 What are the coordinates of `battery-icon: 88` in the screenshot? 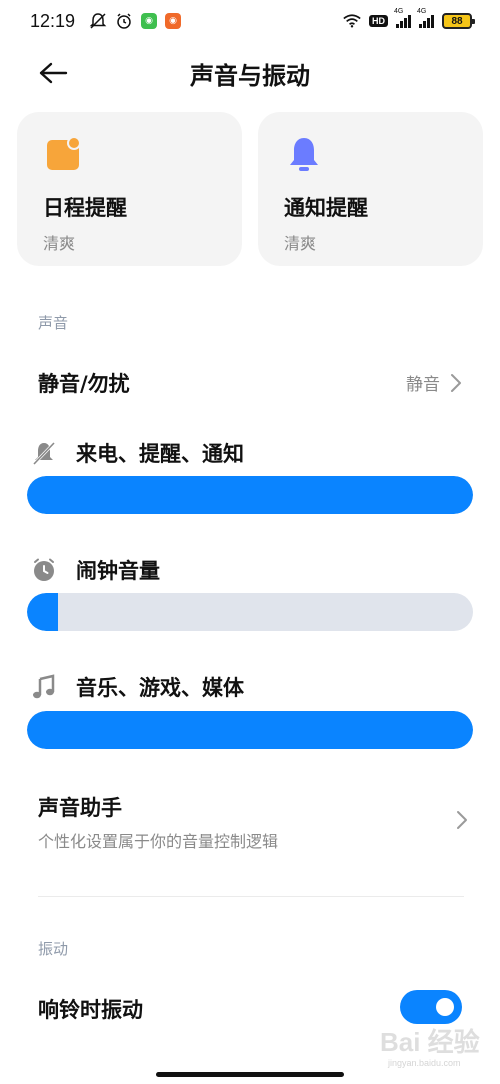 It's located at (458, 21).